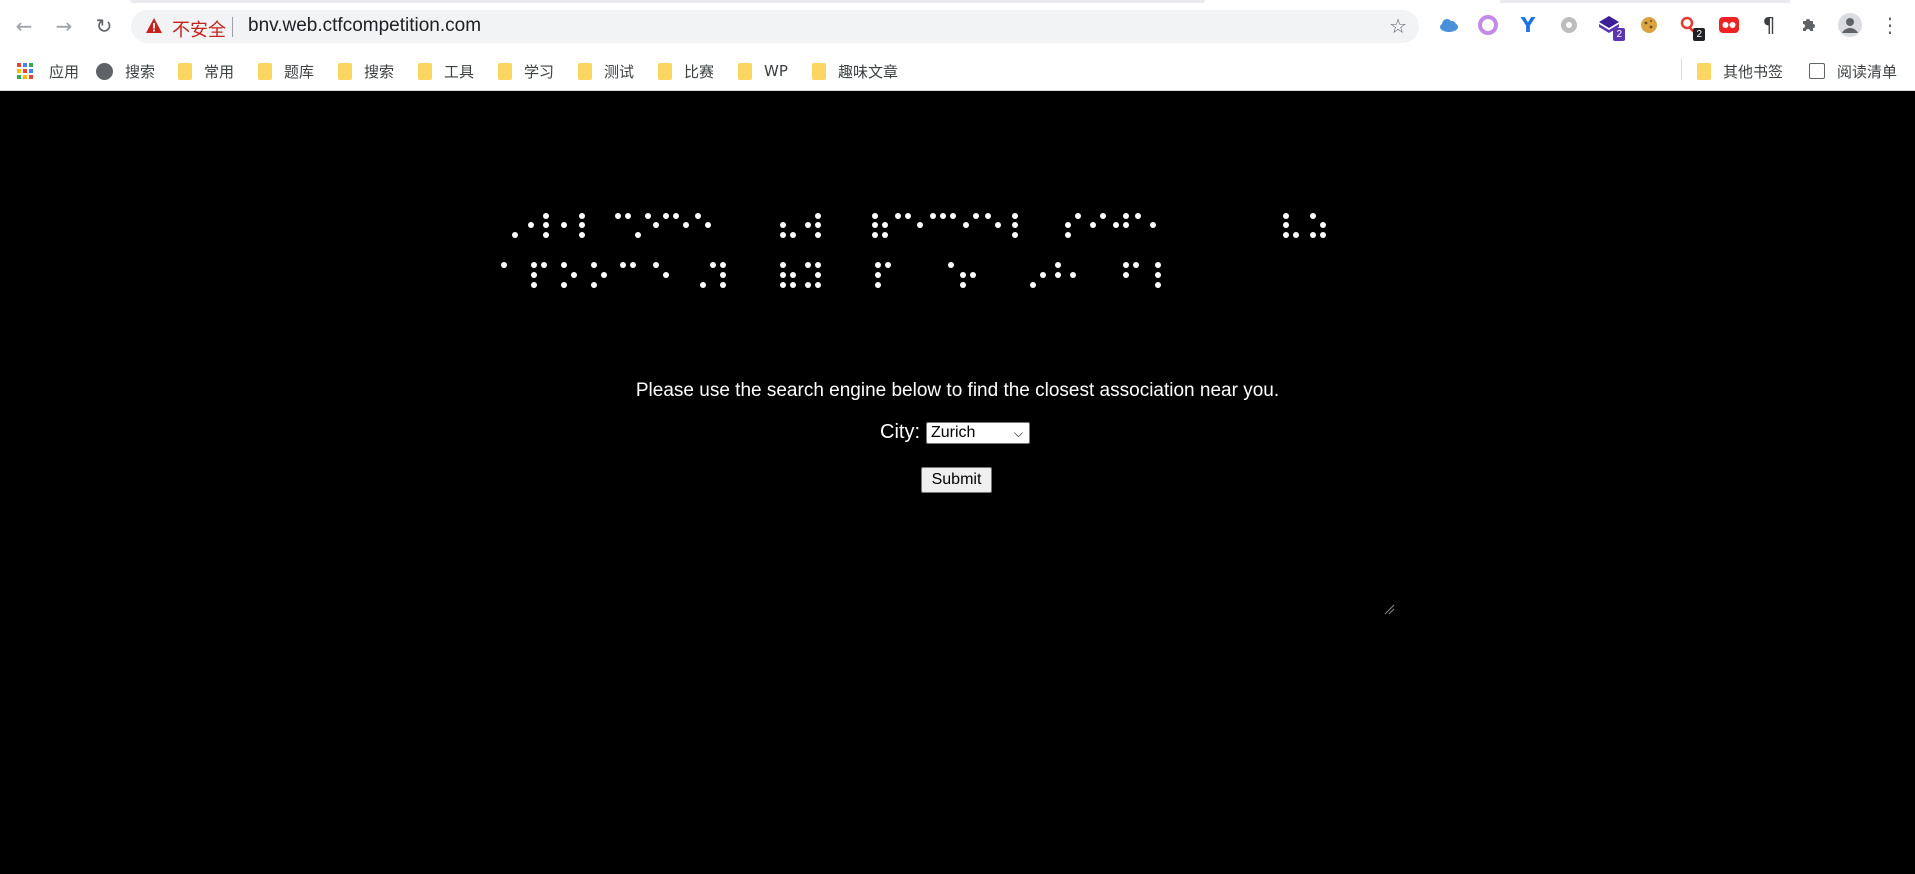  What do you see at coordinates (1817, 71) in the screenshot?
I see `reading-list-icon` at bounding box center [1817, 71].